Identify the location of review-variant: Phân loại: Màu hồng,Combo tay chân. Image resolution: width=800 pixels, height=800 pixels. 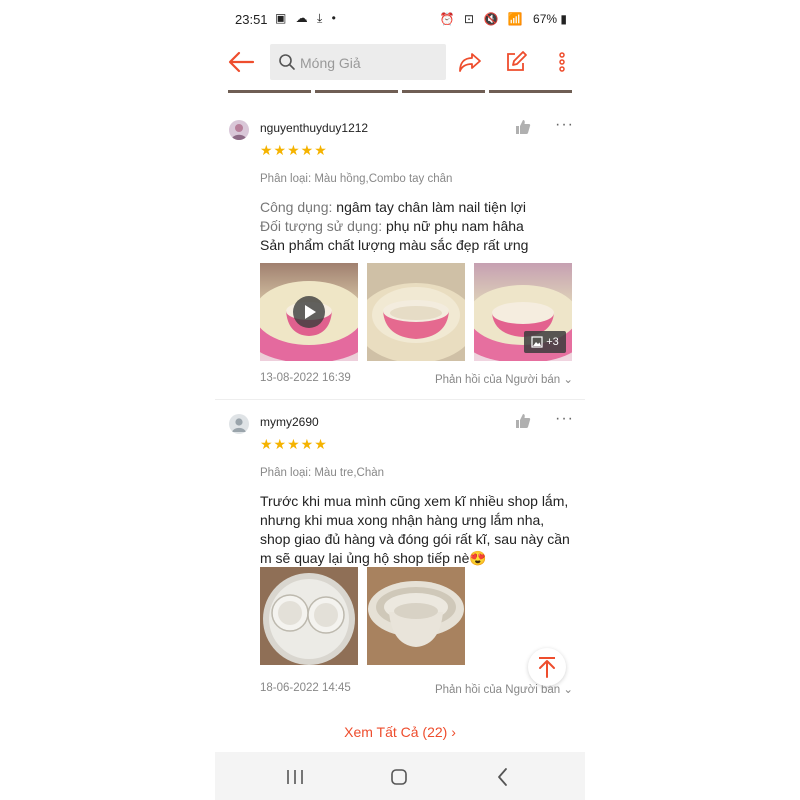
(356, 179).